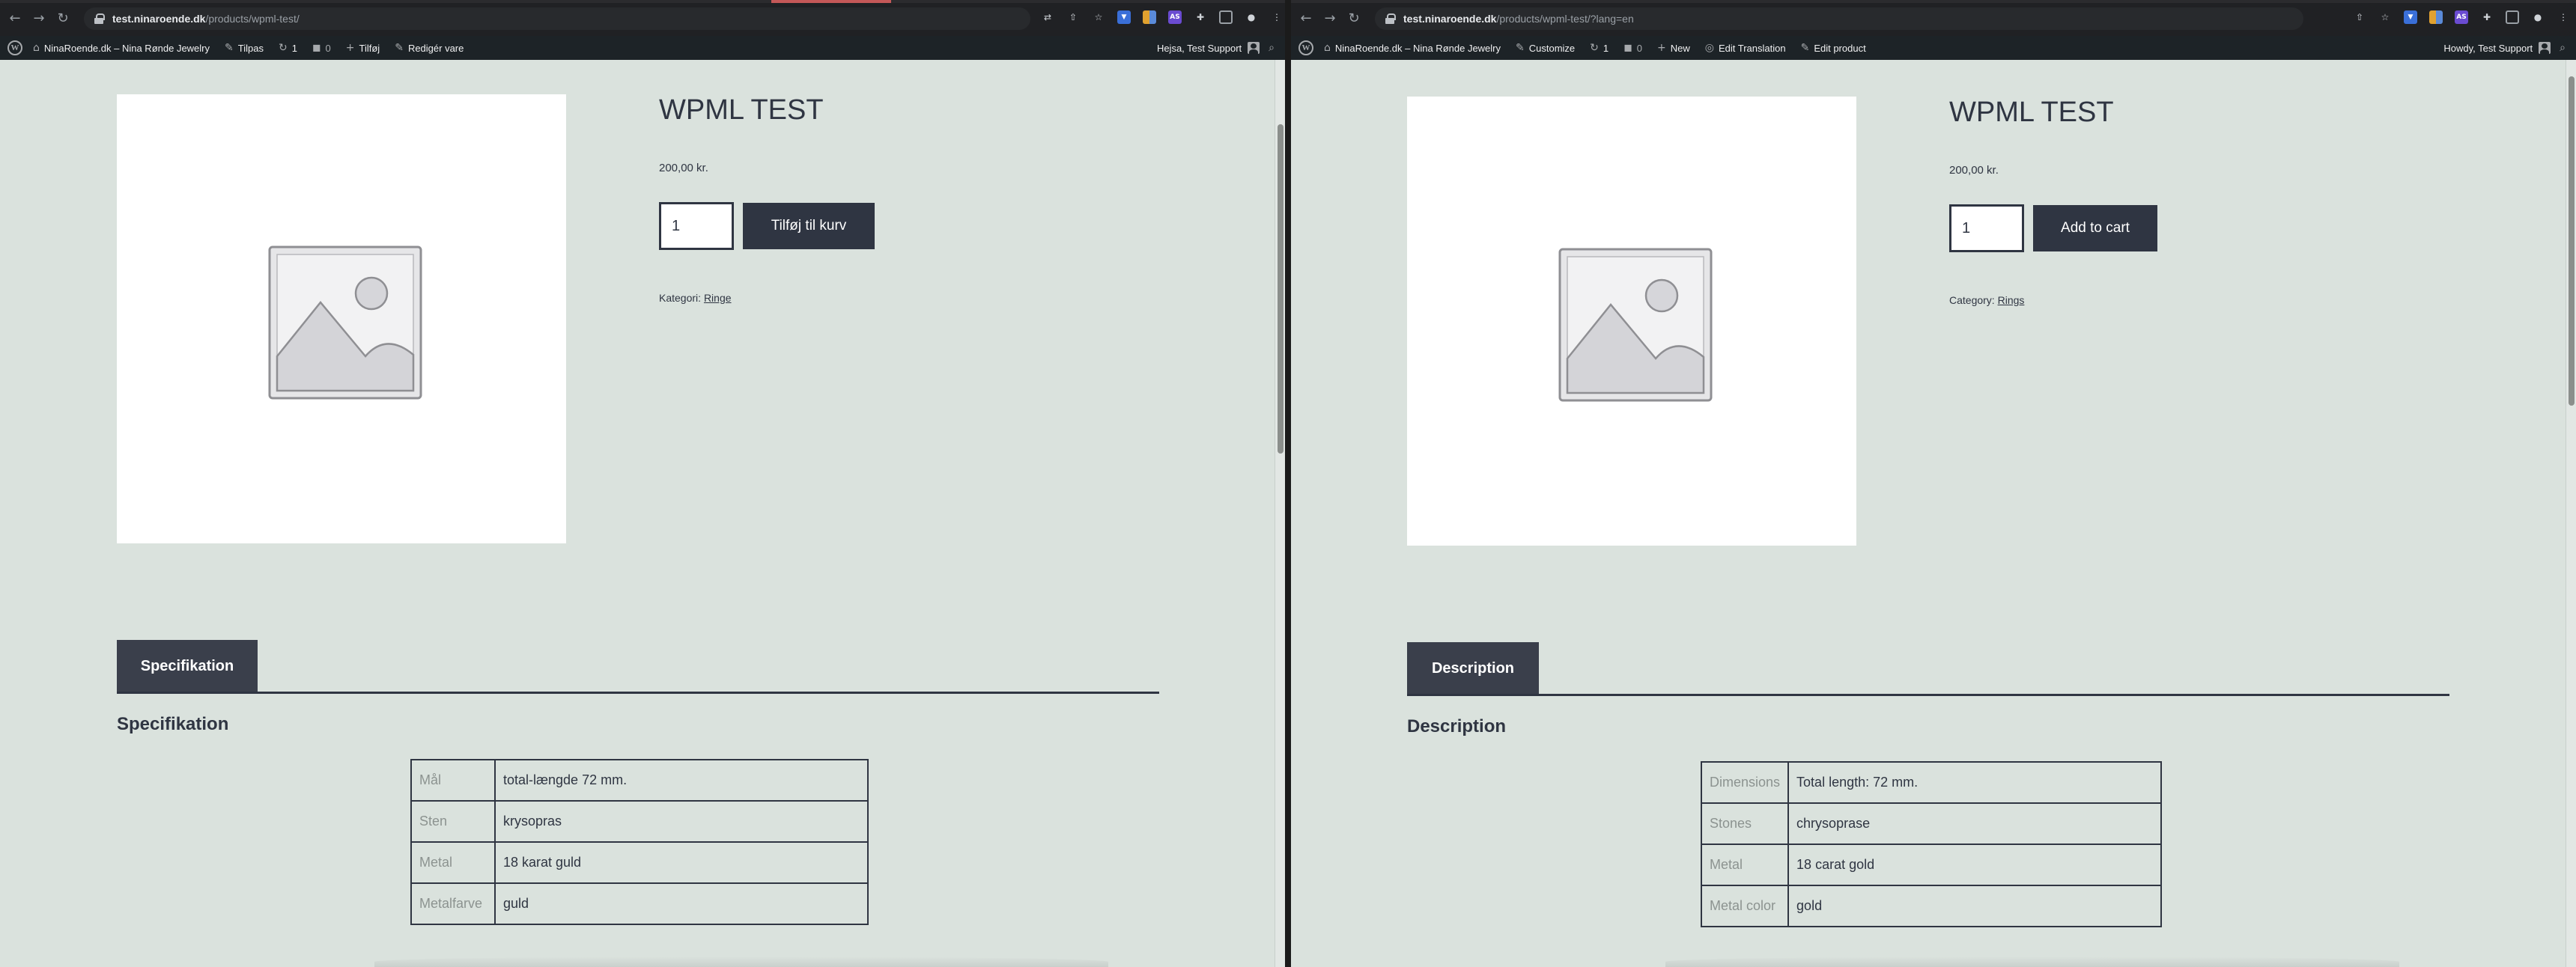  Describe the element at coordinates (1709, 48) in the screenshot. I see `translate-icon: ◎` at that location.